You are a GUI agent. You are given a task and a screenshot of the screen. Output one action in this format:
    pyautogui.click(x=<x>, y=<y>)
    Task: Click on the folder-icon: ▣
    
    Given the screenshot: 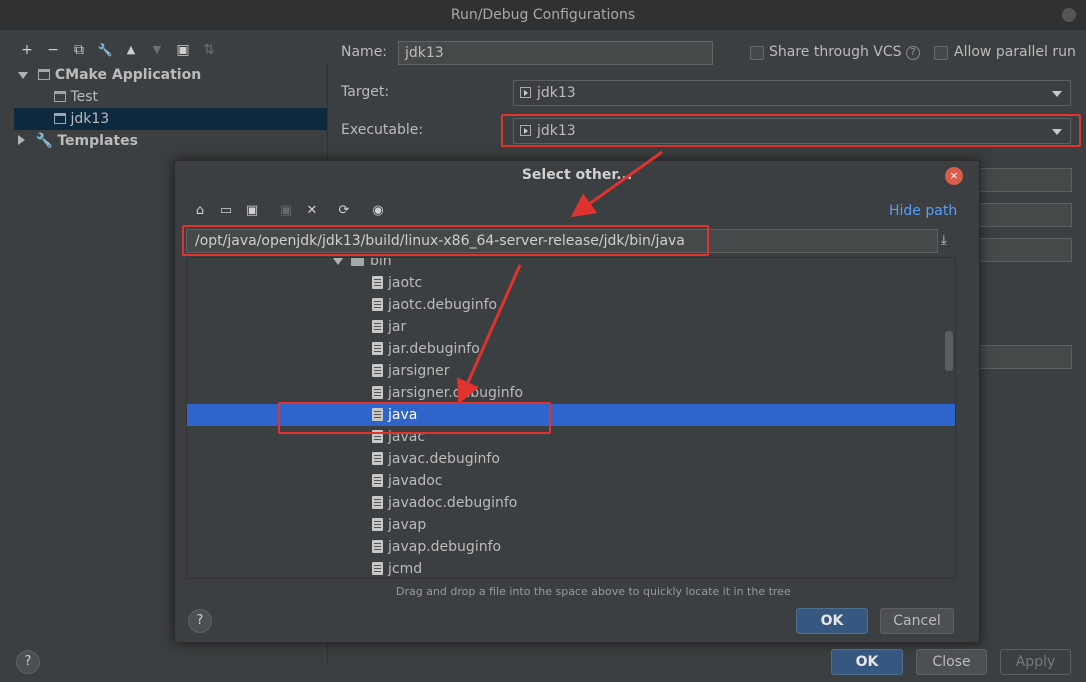 What is the action you would take?
    pyautogui.click(x=183, y=50)
    